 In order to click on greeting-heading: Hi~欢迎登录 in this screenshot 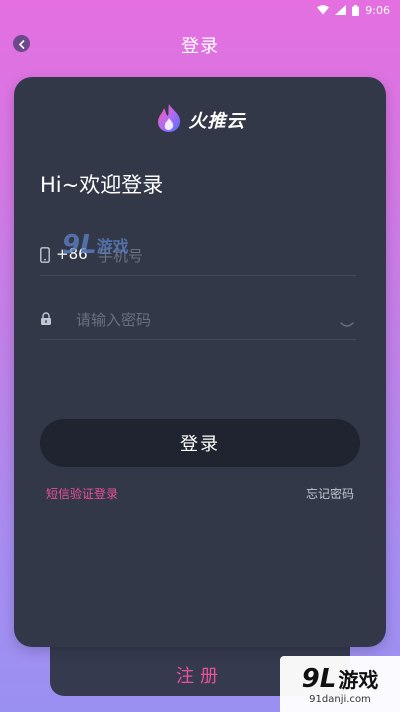, I will do `click(102, 185)`.